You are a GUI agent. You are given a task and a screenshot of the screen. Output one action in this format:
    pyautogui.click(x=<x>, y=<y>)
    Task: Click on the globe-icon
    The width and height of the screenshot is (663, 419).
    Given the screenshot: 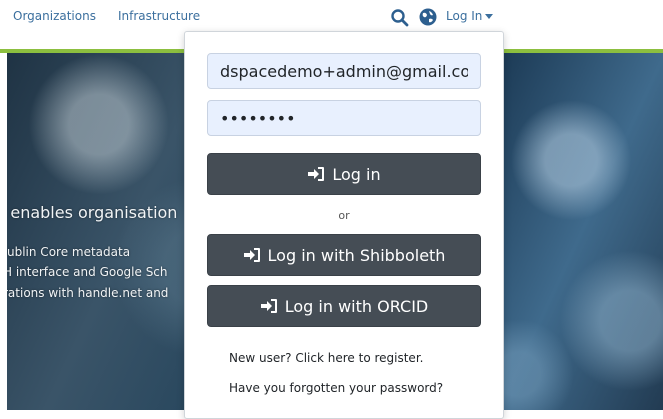 What is the action you would take?
    pyautogui.click(x=428, y=17)
    